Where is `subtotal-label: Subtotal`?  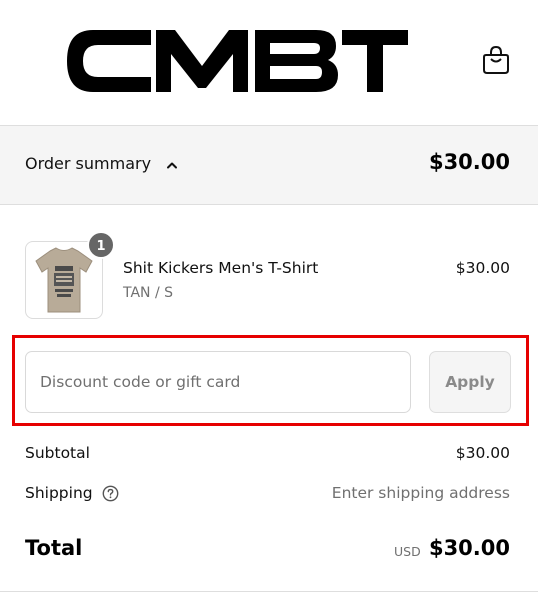 subtotal-label: Subtotal is located at coordinates (57, 453).